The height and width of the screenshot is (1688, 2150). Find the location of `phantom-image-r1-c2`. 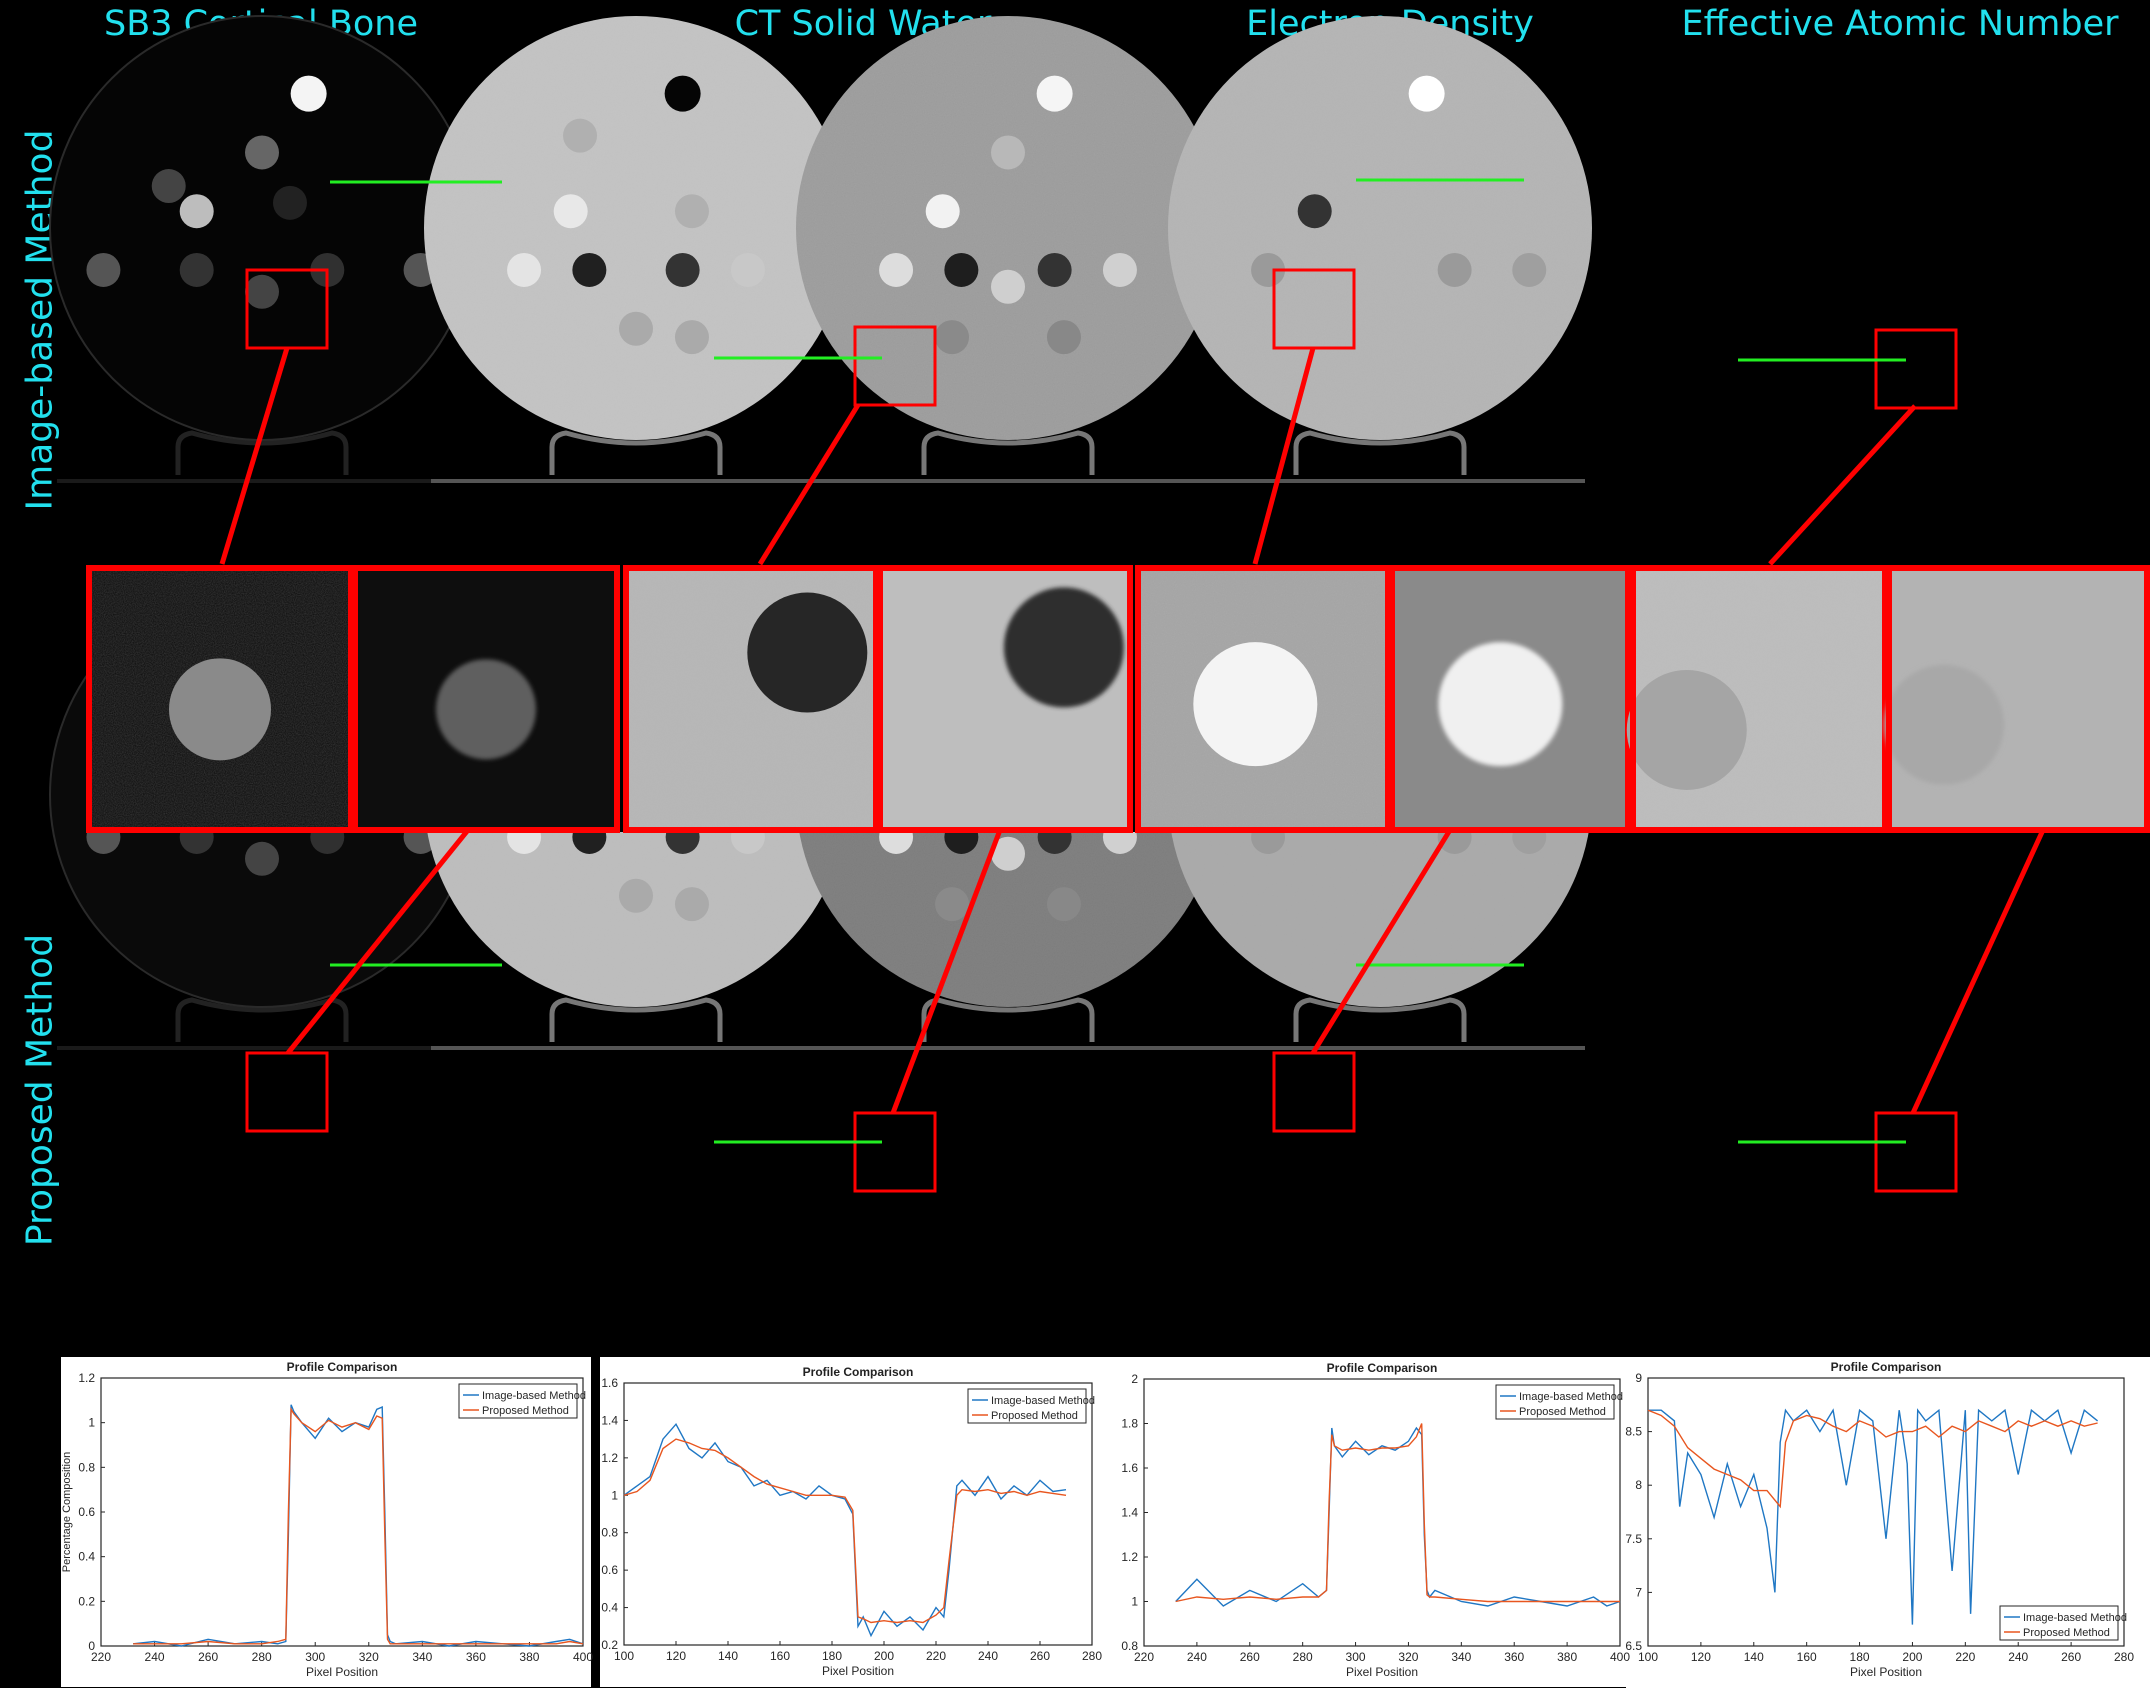

phantom-image-r1-c2 is located at coordinates (636, 249).